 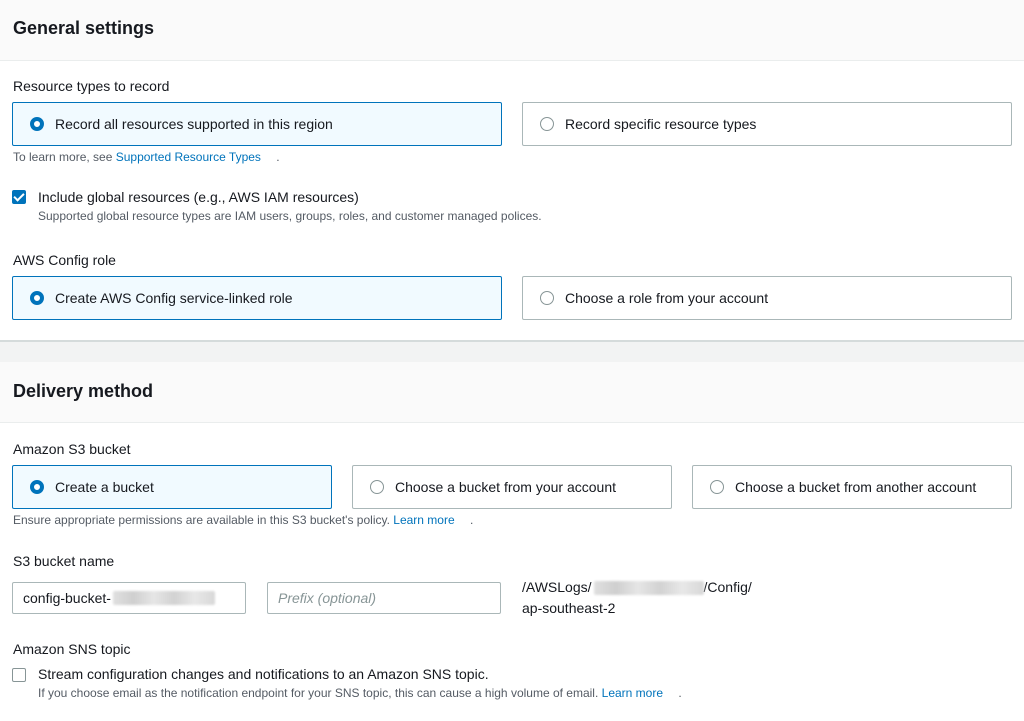 I want to click on radio-create-service-linked-role: Create AWS Config service-linked role, so click(x=257, y=298).